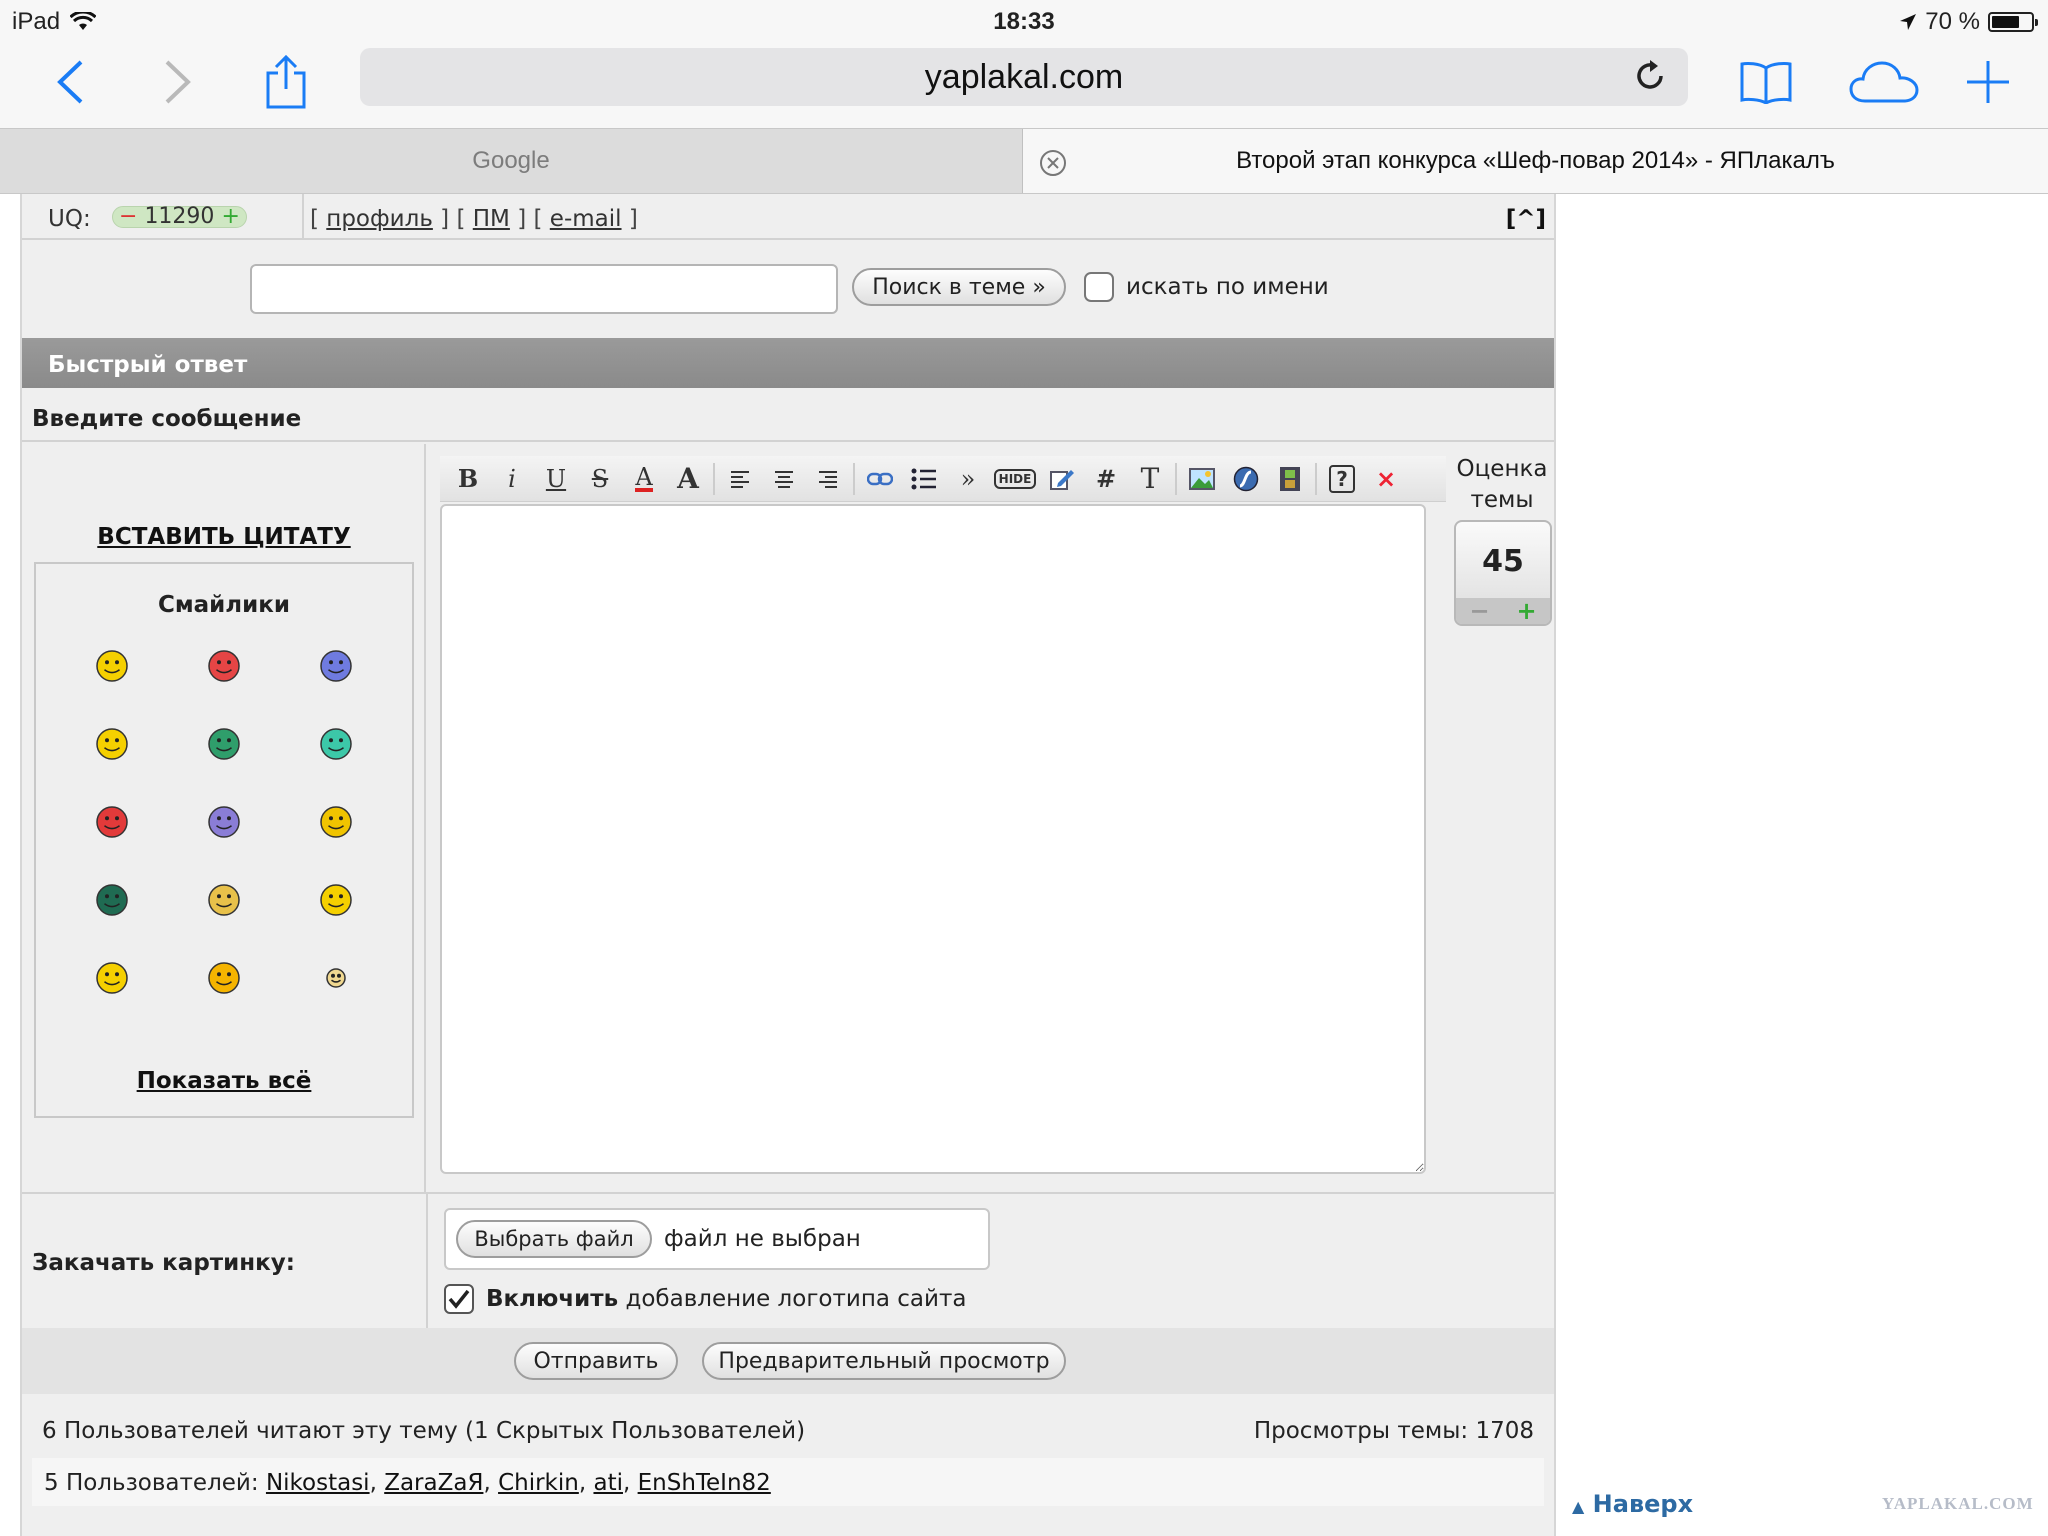 This screenshot has width=2048, height=1536. I want to click on italic-icon: i, so click(512, 478).